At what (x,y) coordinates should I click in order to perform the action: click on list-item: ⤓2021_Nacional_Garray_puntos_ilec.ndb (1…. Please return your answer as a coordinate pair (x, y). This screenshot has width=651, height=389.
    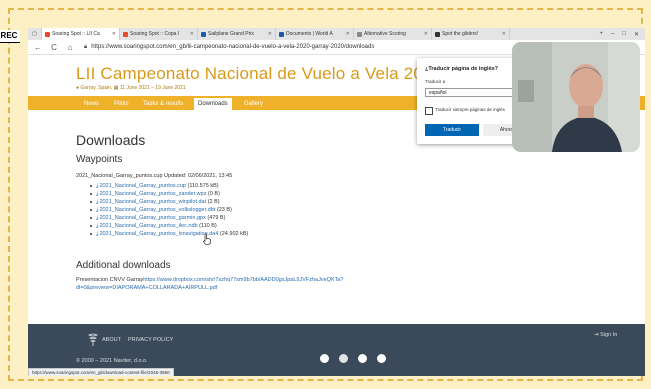
    Looking at the image, I should click on (169, 226).